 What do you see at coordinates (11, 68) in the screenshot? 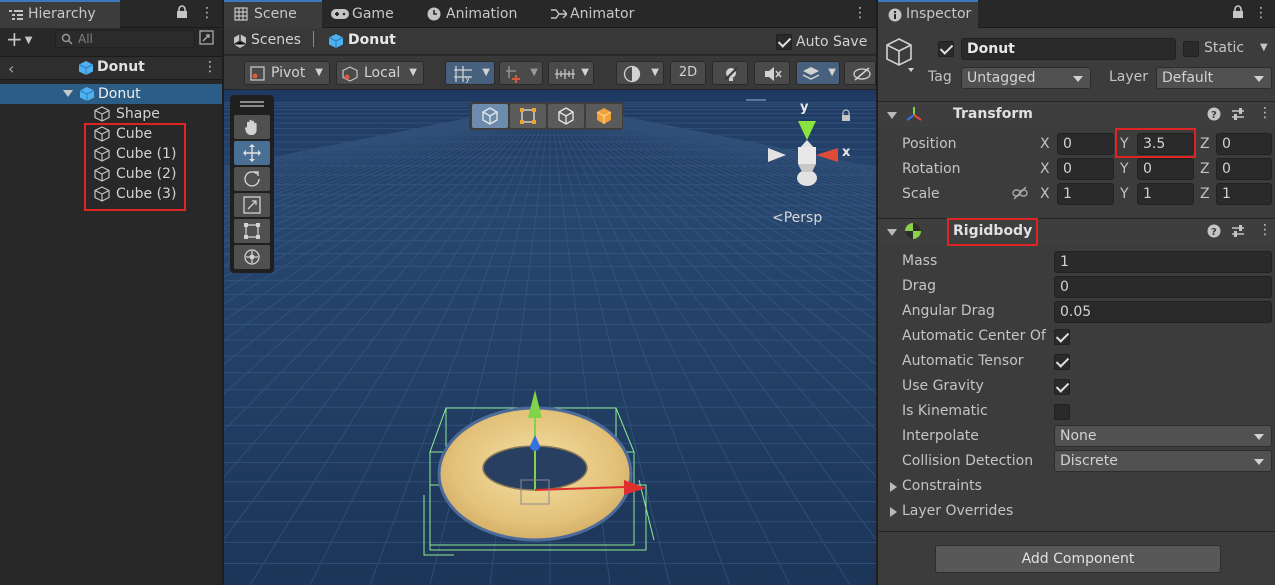
I see `back-arrow-icon: ‹` at bounding box center [11, 68].